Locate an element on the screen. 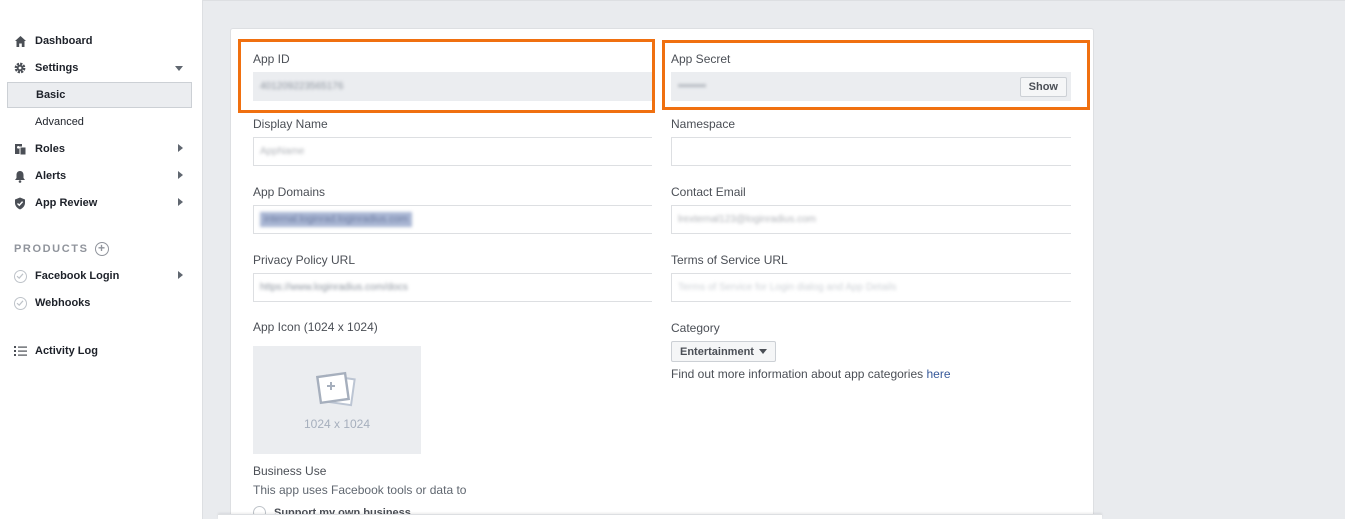  privacy-policy-input: https://www.loginradius.com/docs is located at coordinates (452, 287).